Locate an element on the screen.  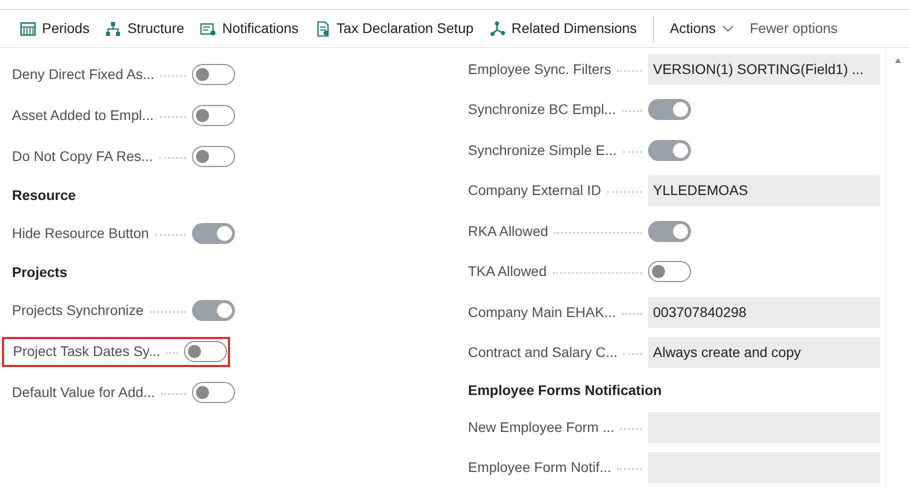
section-heading: Projects is located at coordinates (40, 272).